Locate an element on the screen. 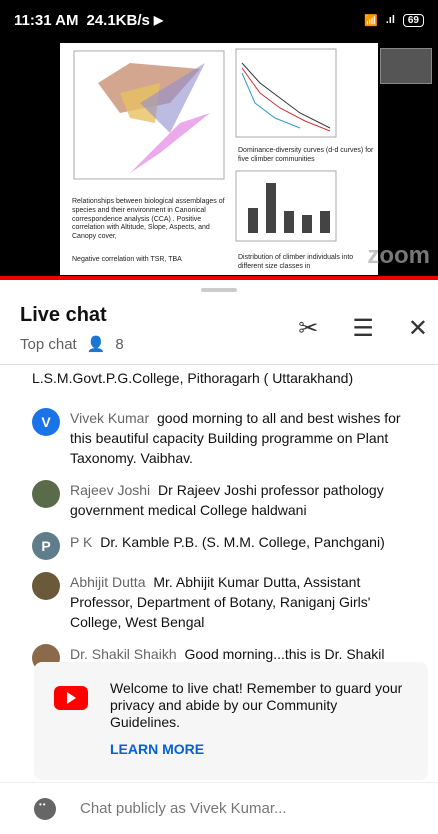 The height and width of the screenshot is (834, 438). author-name: Abhijit Dutta is located at coordinates (107, 582).